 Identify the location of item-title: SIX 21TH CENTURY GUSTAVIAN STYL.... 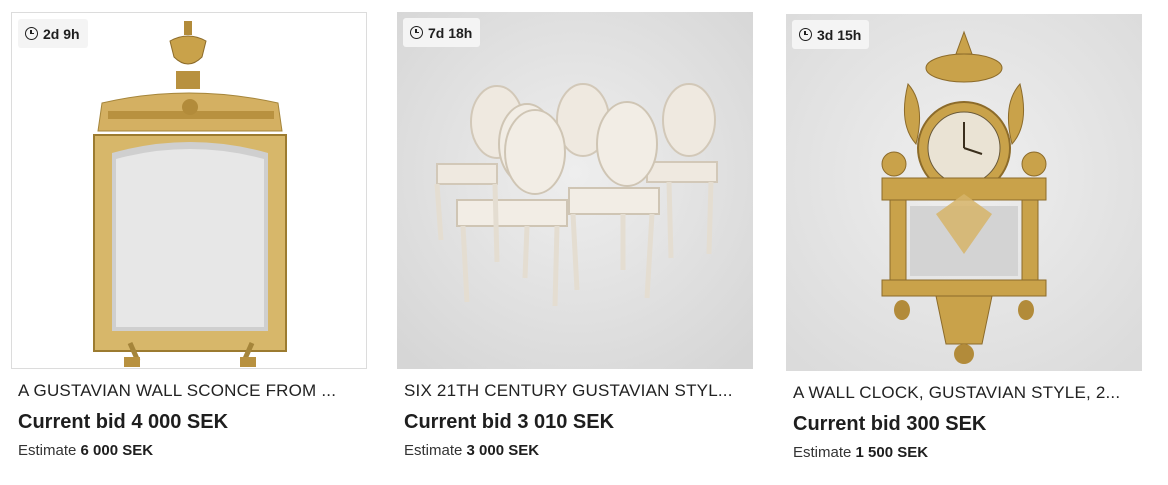
(576, 391).